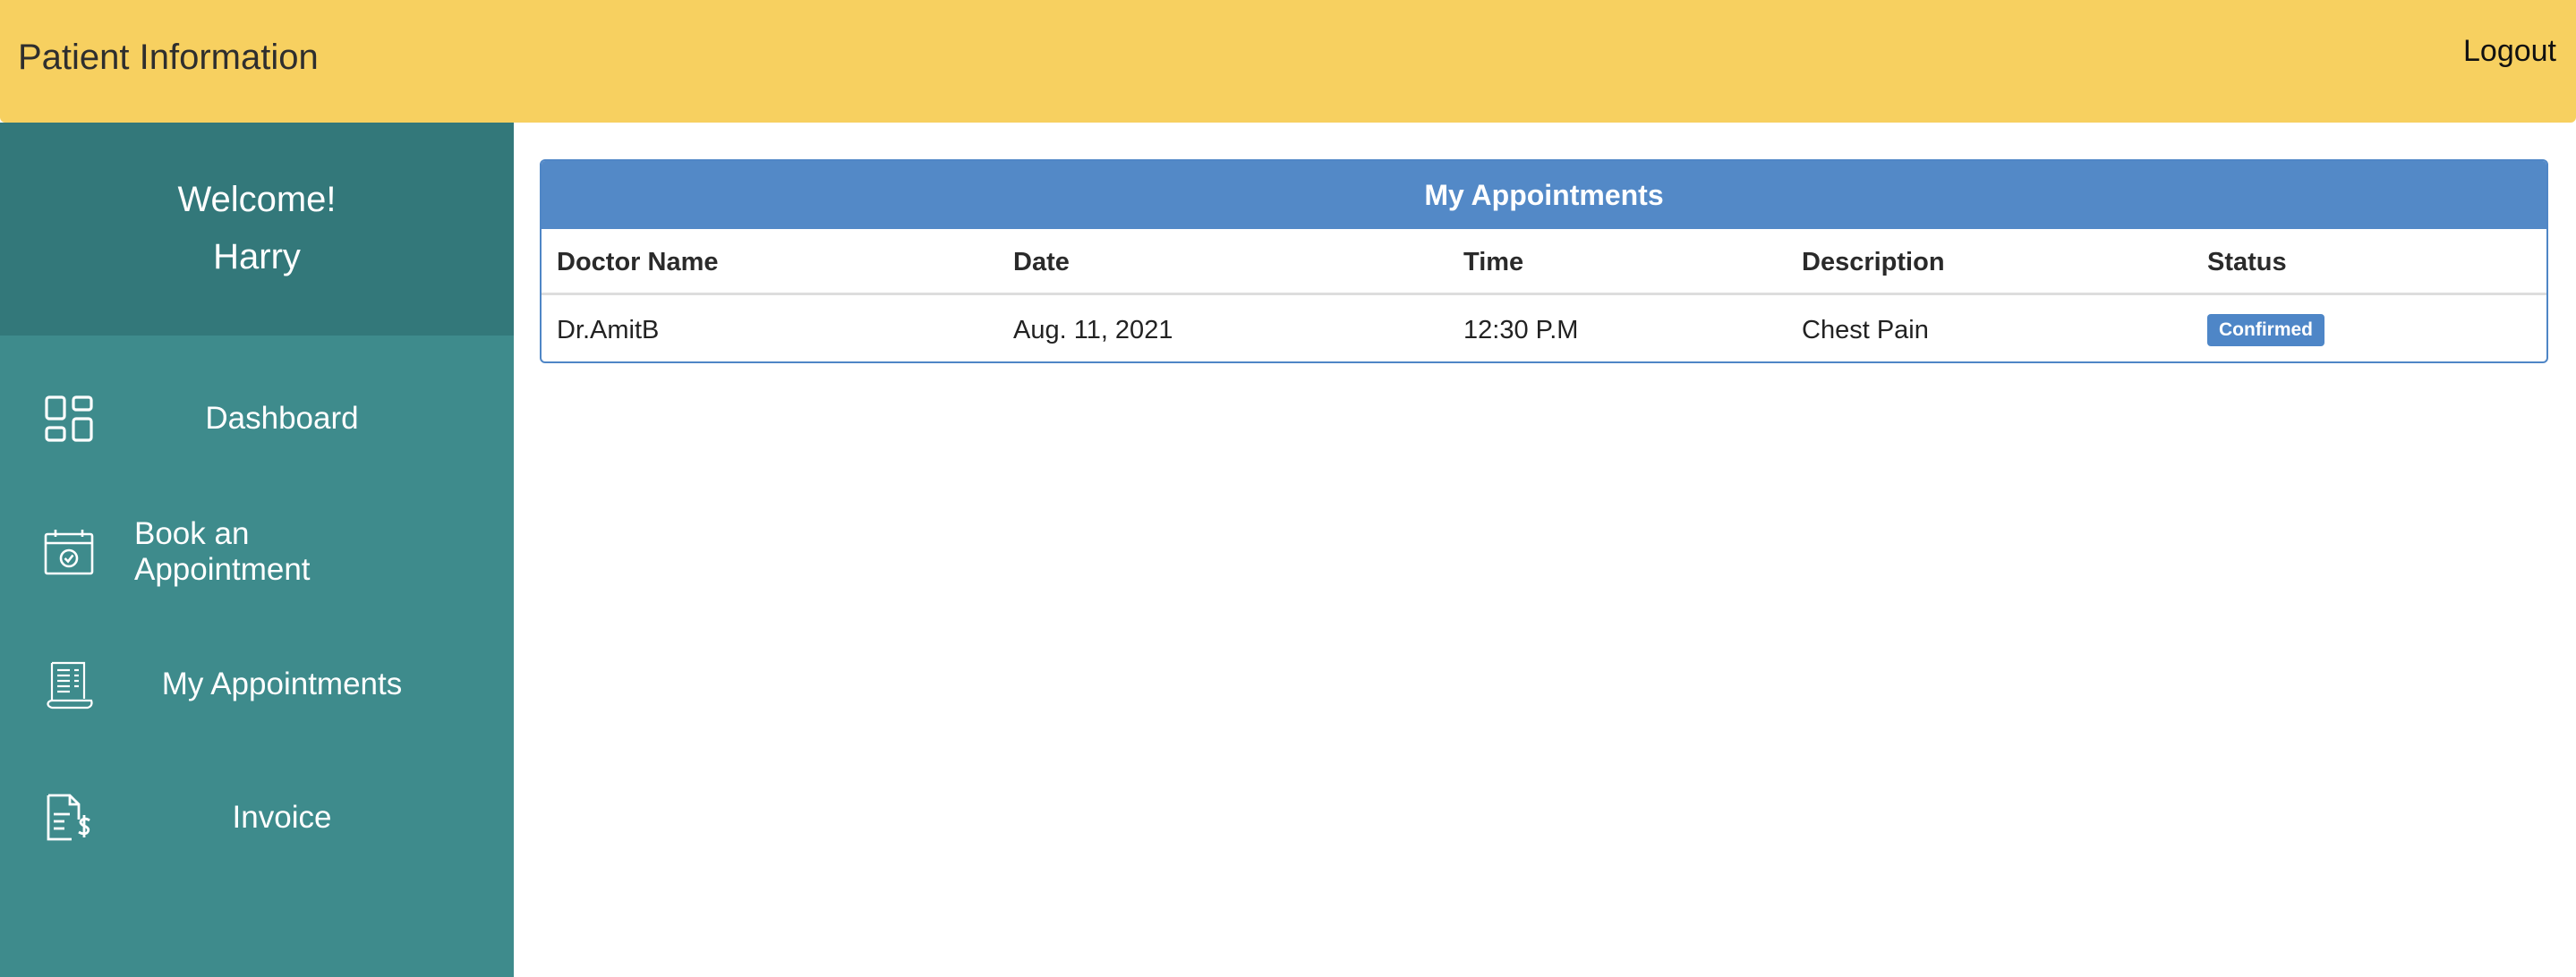 Image resolution: width=2576 pixels, height=977 pixels. What do you see at coordinates (1865, 329) in the screenshot?
I see `cell-description: Chest Pain` at bounding box center [1865, 329].